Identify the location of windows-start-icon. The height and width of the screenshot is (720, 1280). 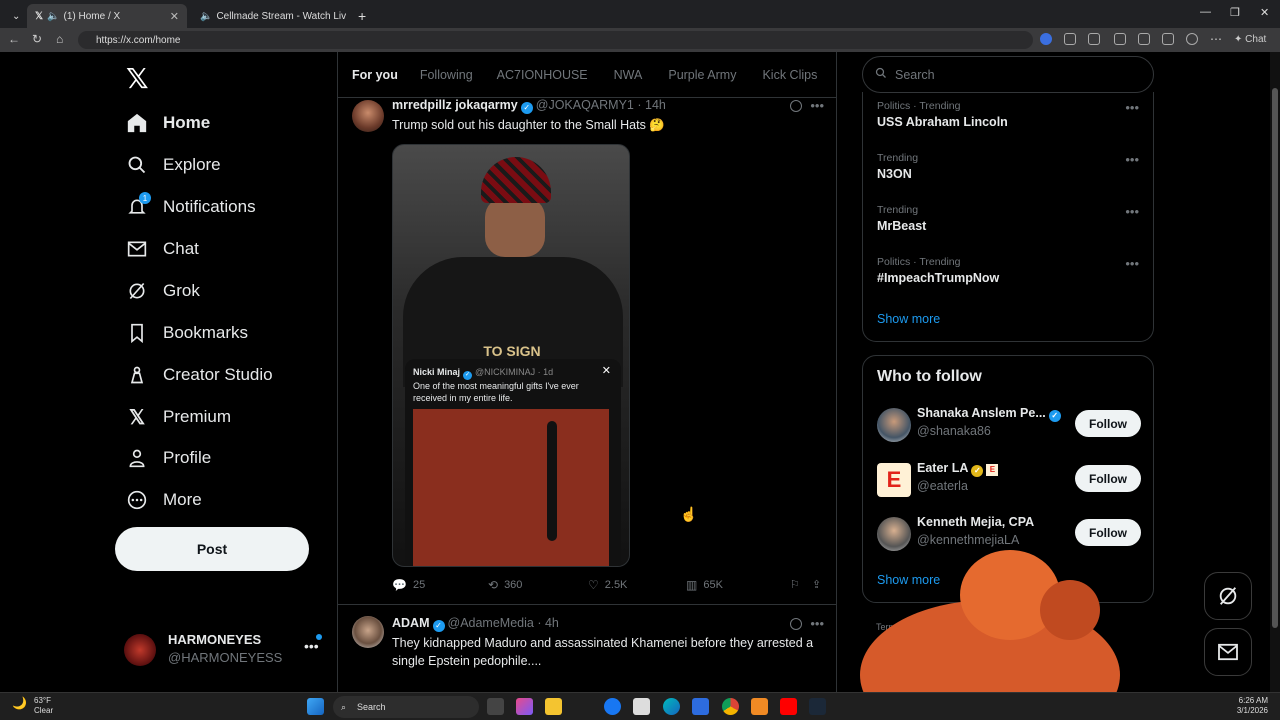
(315, 706).